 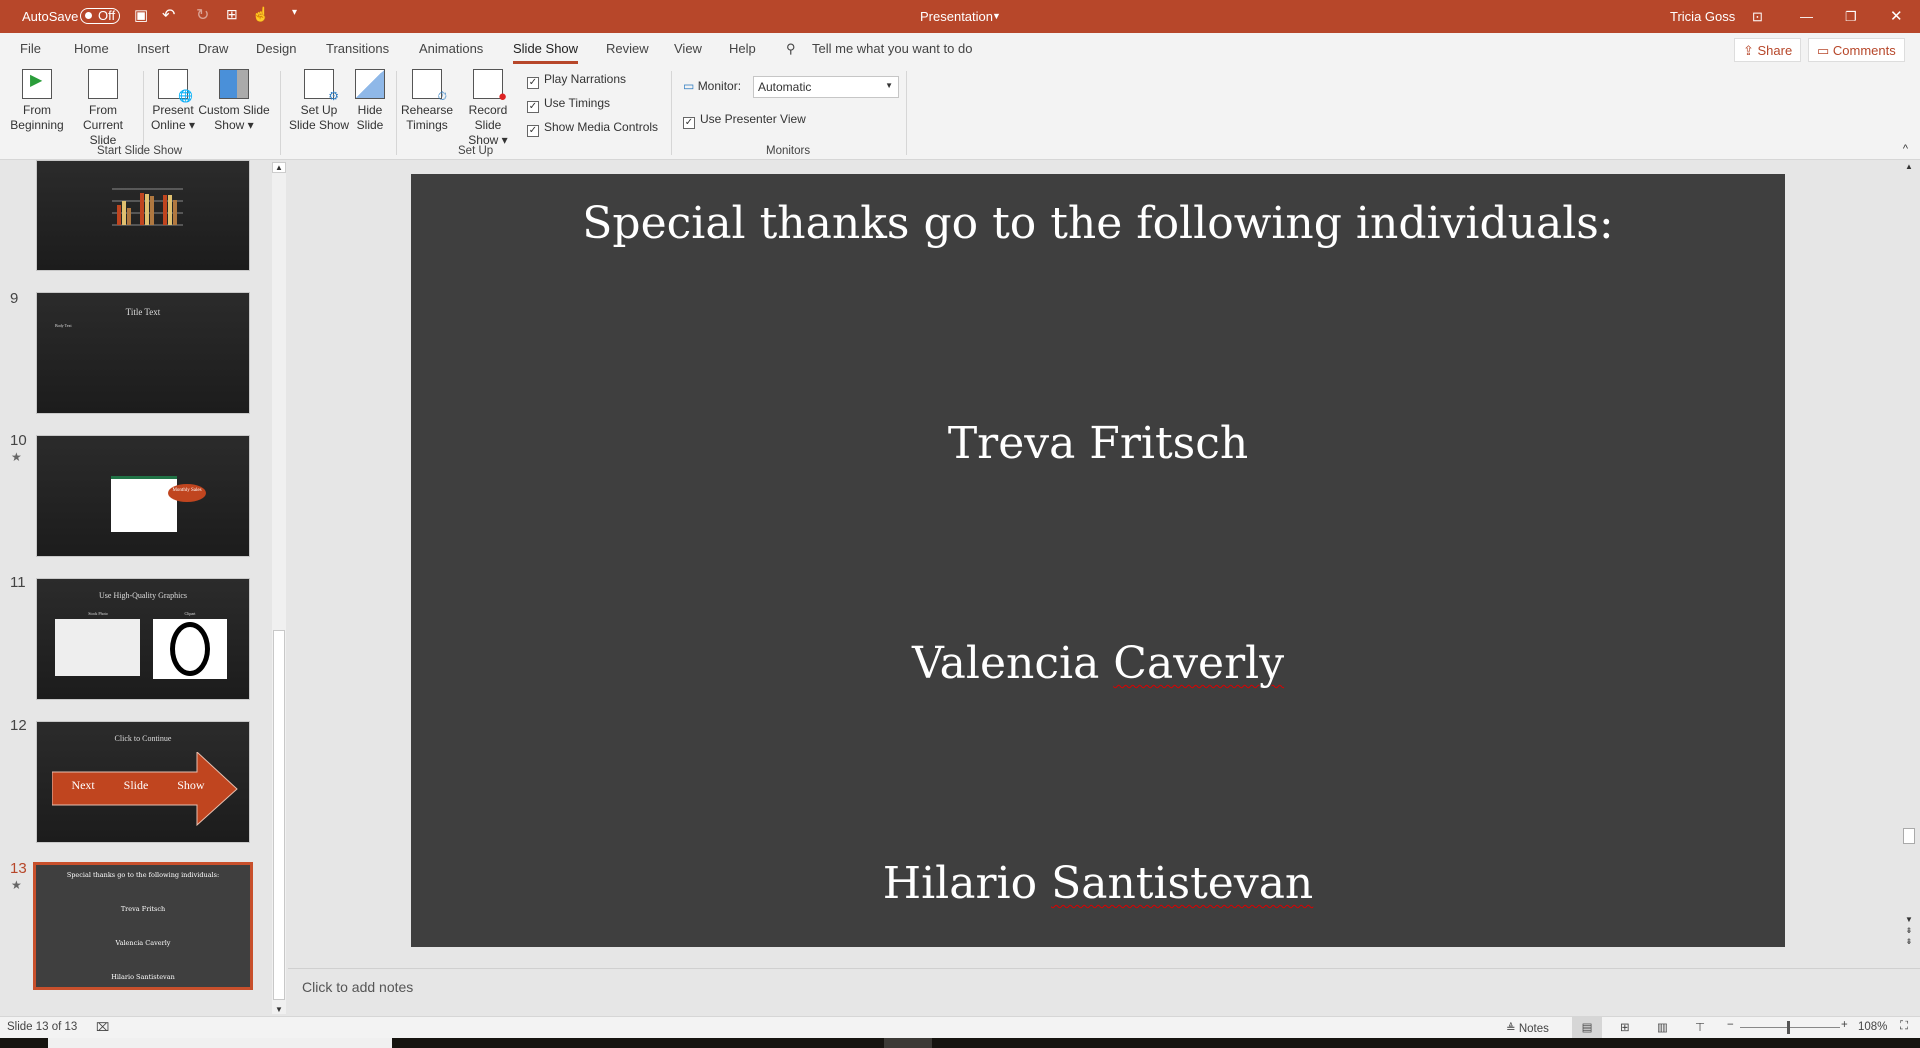 I want to click on tab-insert: Insert, so click(x=153, y=48).